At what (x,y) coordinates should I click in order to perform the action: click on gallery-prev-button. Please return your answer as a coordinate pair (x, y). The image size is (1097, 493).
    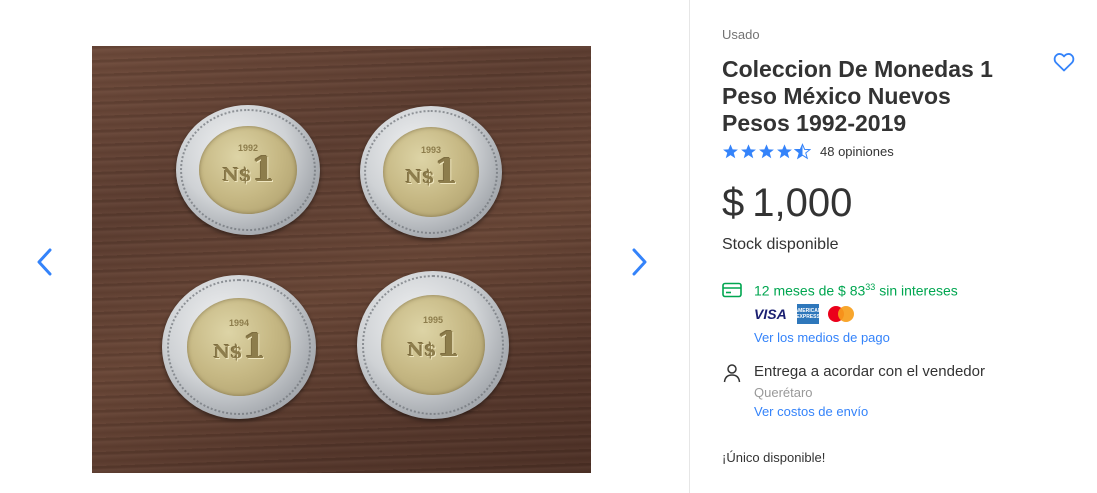
    Looking at the image, I should click on (44, 262).